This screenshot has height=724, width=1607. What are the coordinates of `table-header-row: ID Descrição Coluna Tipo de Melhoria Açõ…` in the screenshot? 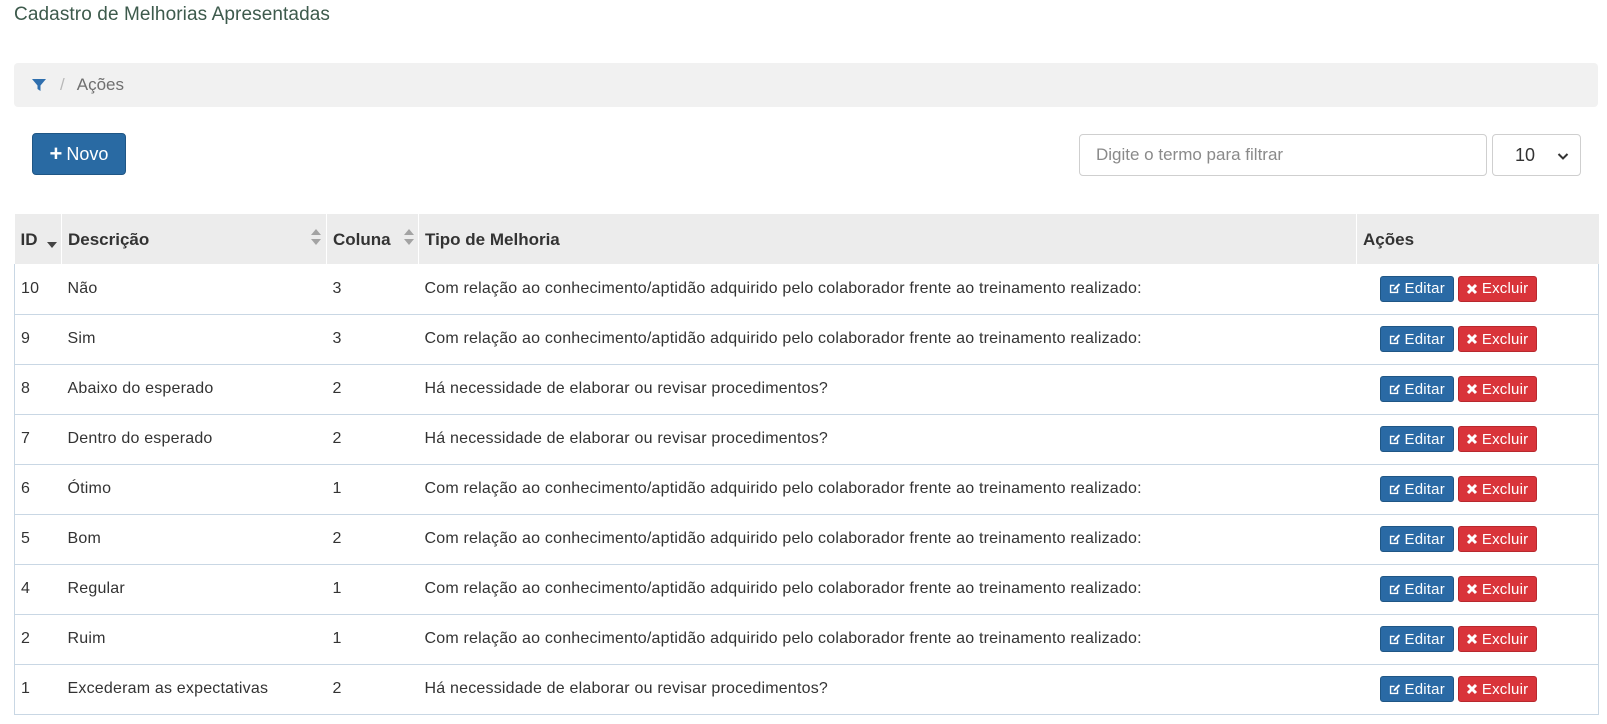 It's located at (806, 239).